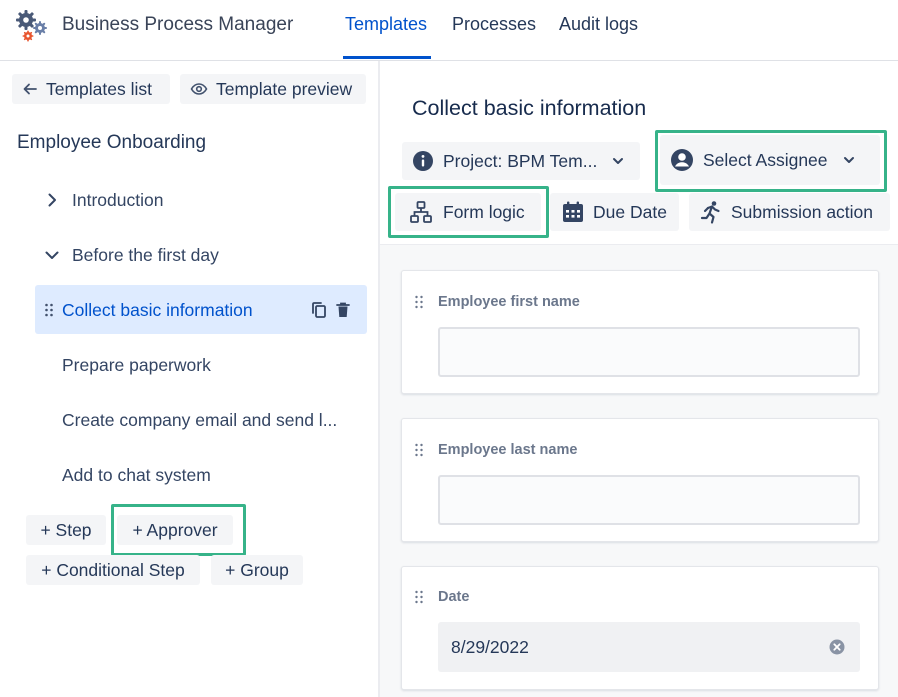  What do you see at coordinates (509, 302) in the screenshot?
I see `field-label: Employee first name` at bounding box center [509, 302].